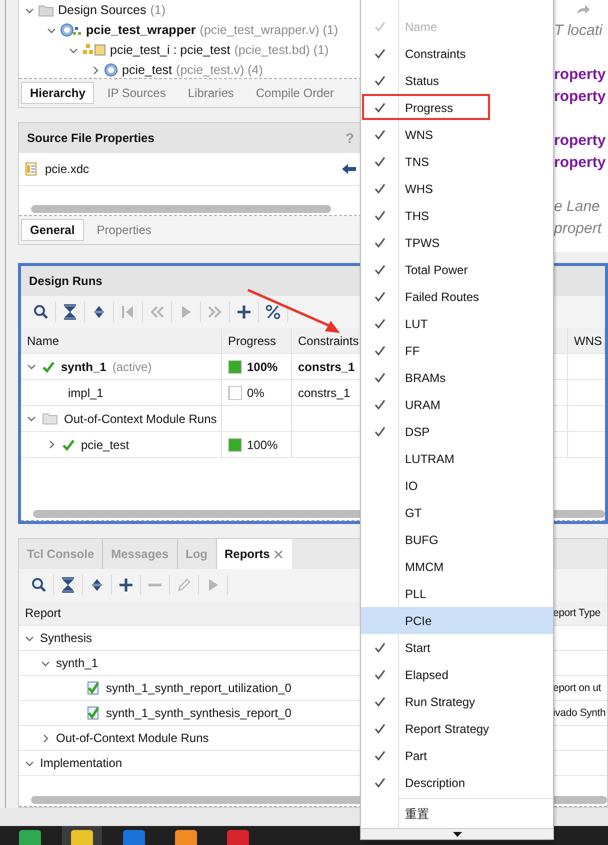 The image size is (608, 845). What do you see at coordinates (457, 377) in the screenshot?
I see `menu-item: BRAMs` at bounding box center [457, 377].